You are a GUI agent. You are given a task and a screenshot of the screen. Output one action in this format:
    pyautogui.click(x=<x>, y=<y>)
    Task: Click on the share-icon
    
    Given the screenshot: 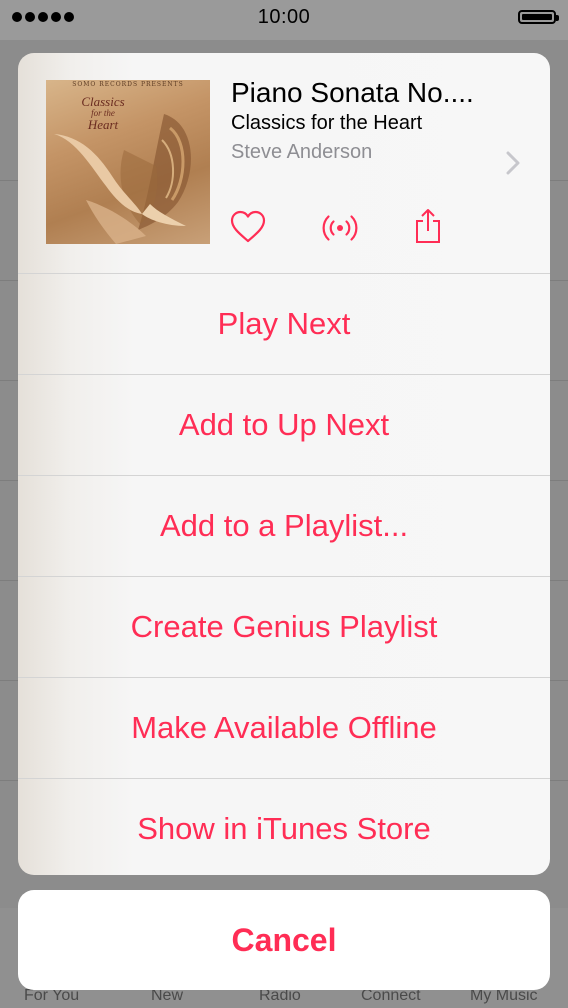 What is the action you would take?
    pyautogui.click(x=428, y=226)
    